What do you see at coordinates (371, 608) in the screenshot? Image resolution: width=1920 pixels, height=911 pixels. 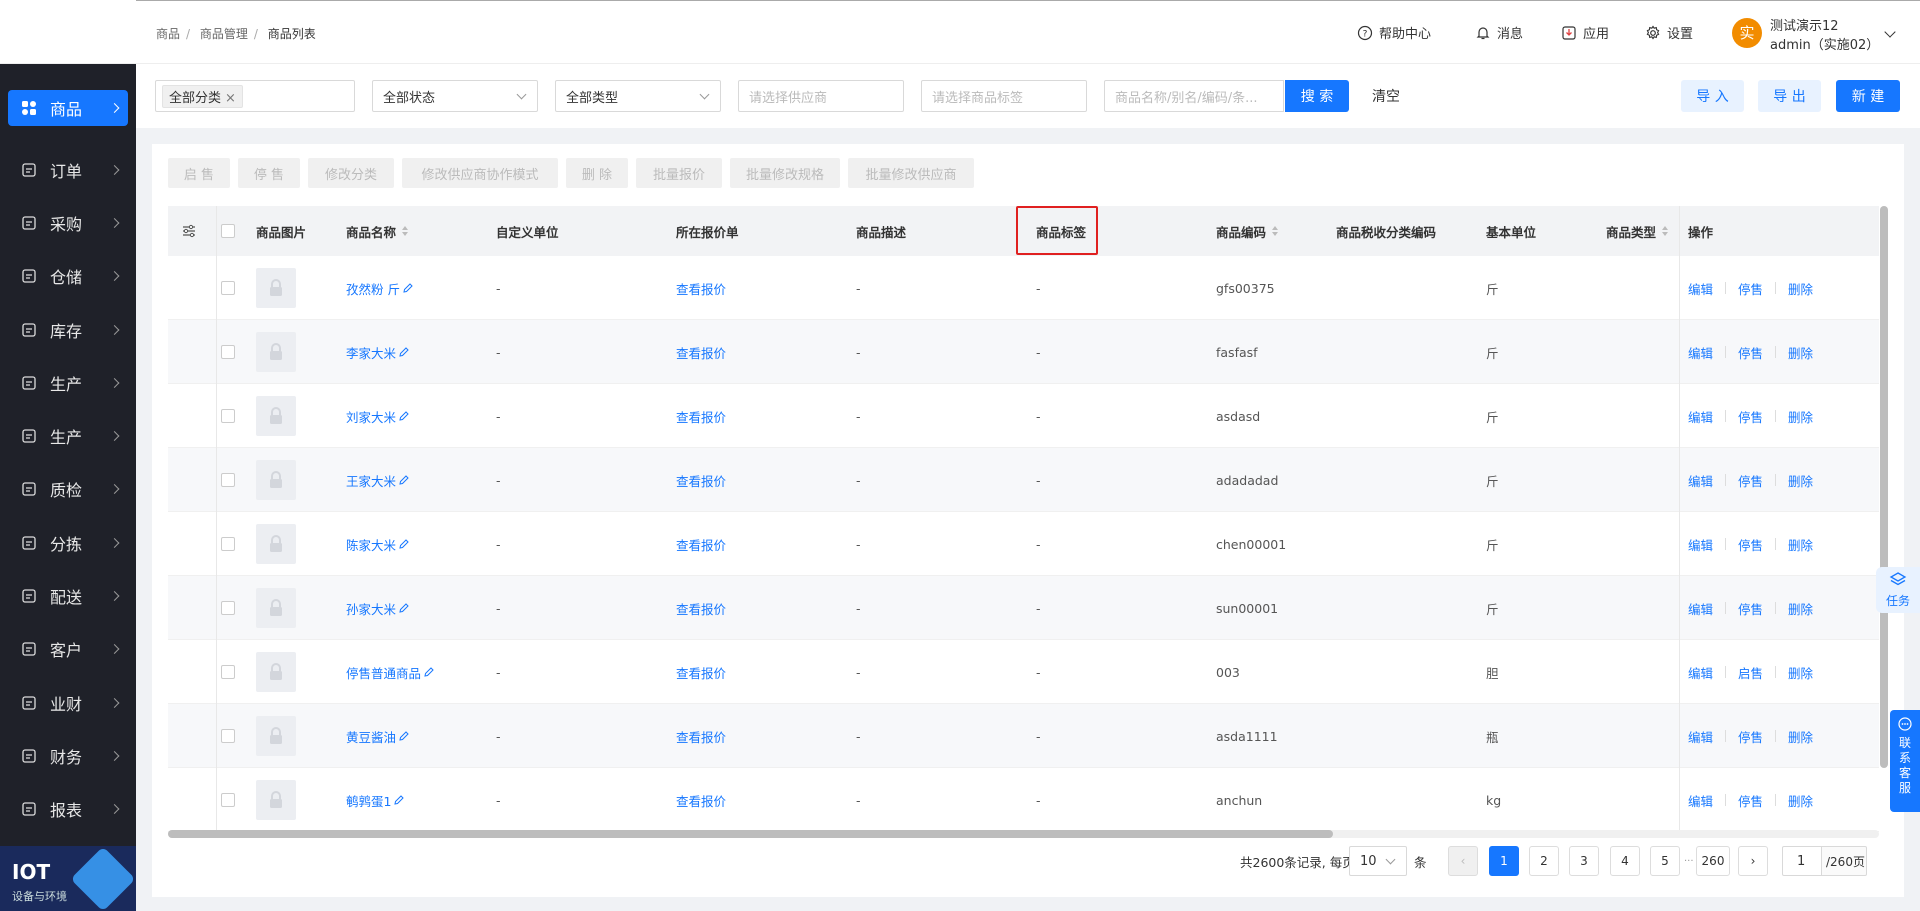 I see `product-name-link: 孙家大米` at bounding box center [371, 608].